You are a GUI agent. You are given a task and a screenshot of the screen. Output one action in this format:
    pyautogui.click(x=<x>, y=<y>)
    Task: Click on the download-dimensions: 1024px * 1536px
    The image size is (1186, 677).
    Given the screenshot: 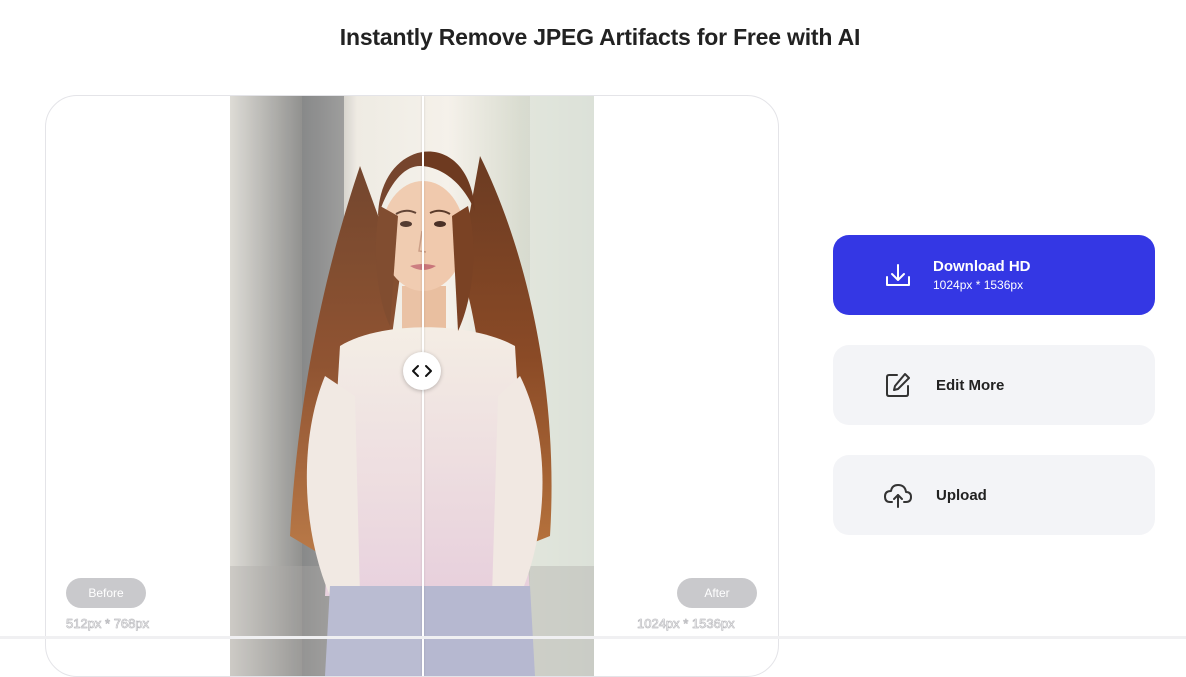 What is the action you would take?
    pyautogui.click(x=978, y=285)
    